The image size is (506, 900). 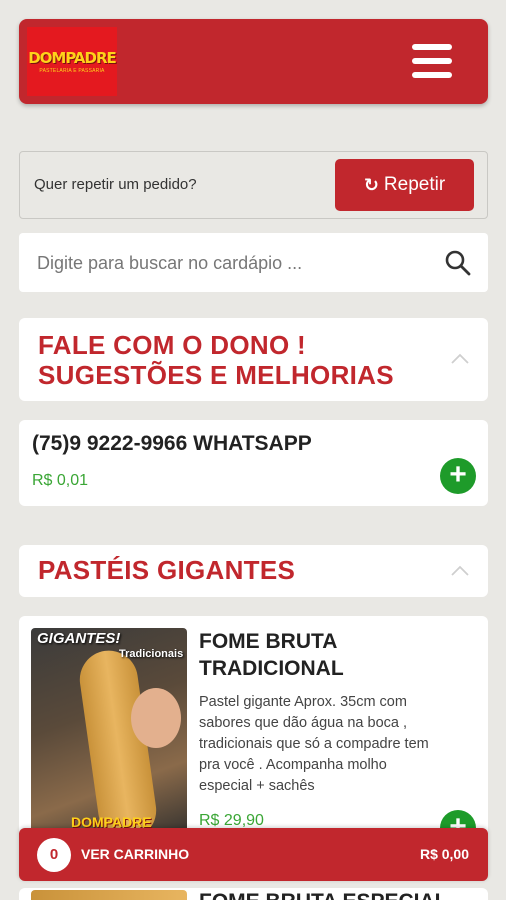 What do you see at coordinates (271, 668) in the screenshot?
I see `item-name-line2: TRADICIONAL` at bounding box center [271, 668].